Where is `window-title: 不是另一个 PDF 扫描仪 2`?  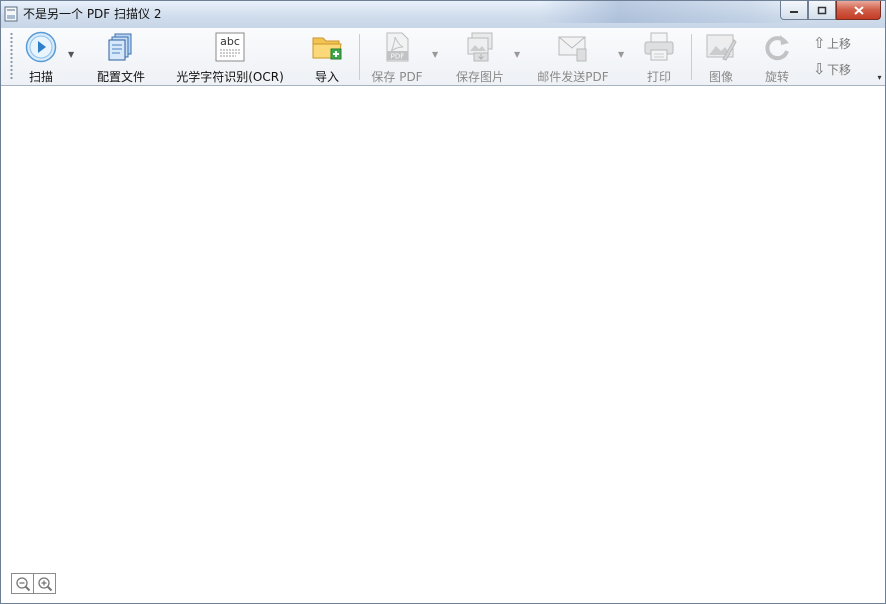 window-title: 不是另一个 PDF 扫描仪 2 is located at coordinates (92, 14).